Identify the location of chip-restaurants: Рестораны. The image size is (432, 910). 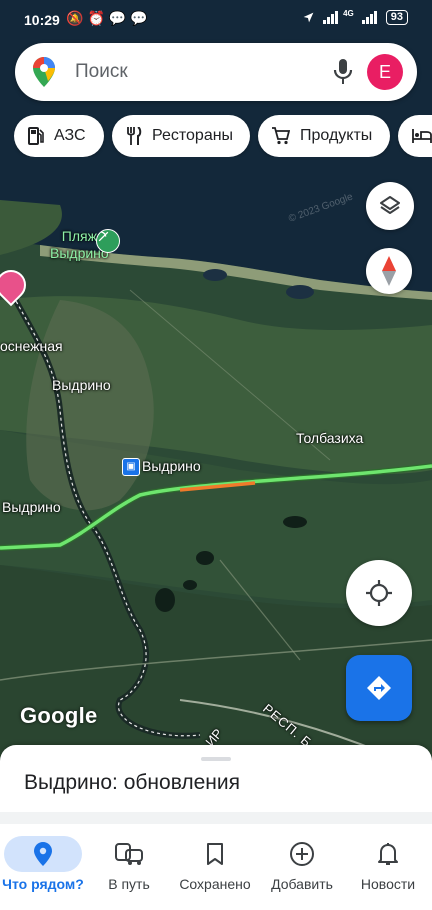
(181, 136).